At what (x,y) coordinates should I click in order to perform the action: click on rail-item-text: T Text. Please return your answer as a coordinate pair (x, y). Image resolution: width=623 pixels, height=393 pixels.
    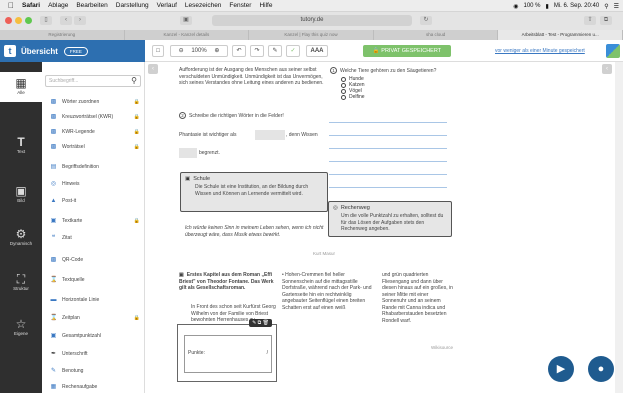
    Looking at the image, I should click on (21, 145).